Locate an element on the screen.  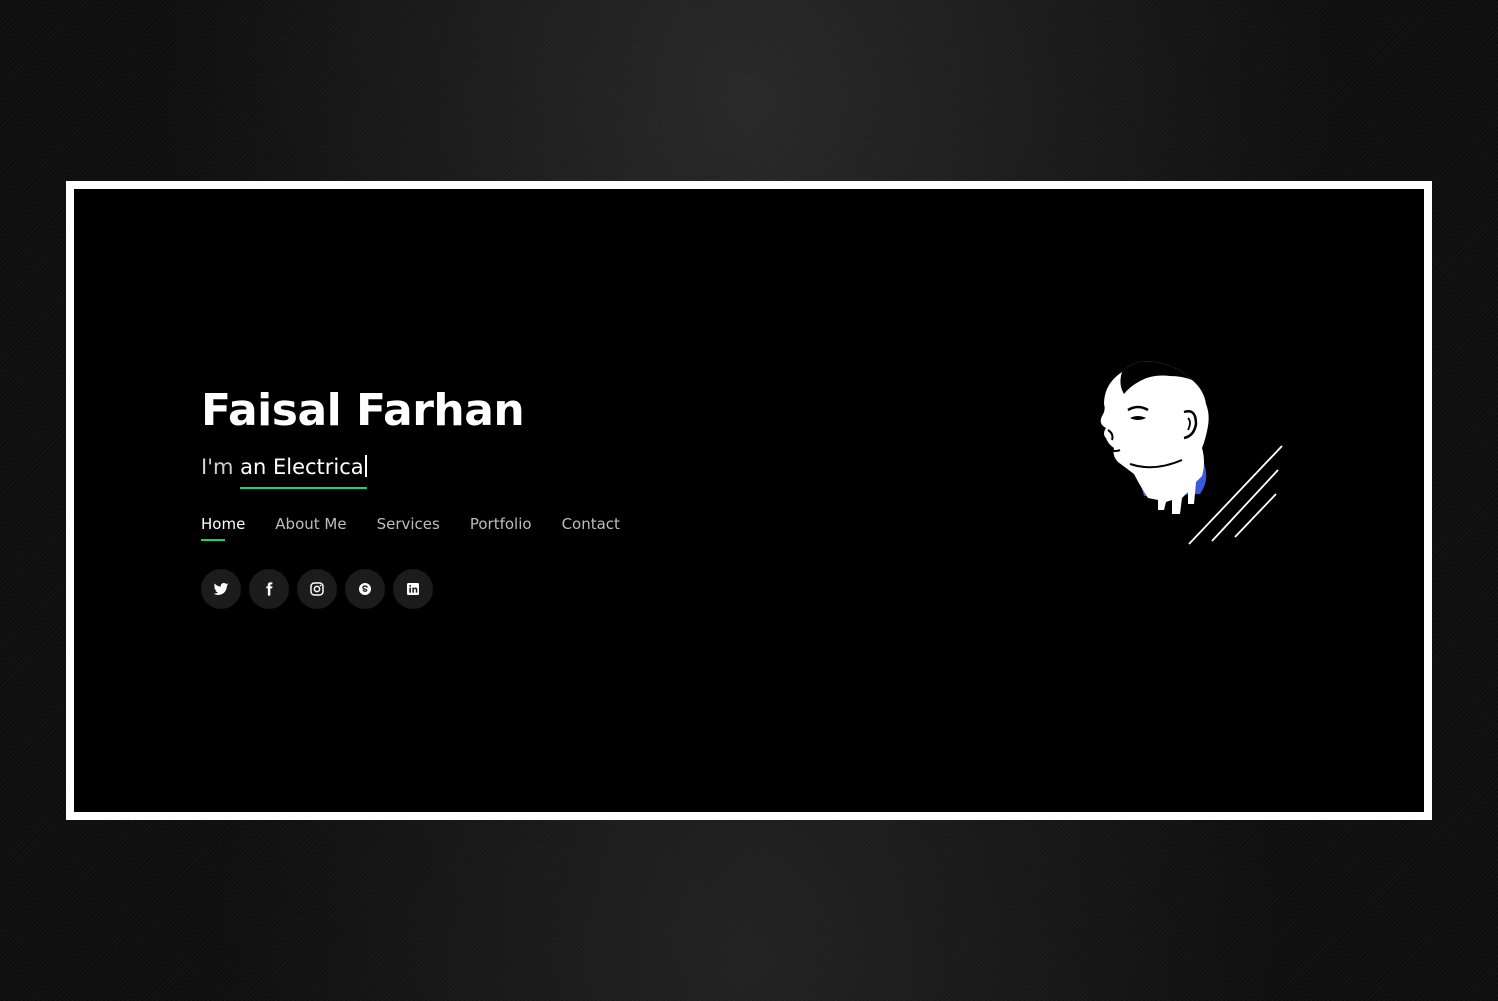
skype-icon is located at coordinates (365, 589).